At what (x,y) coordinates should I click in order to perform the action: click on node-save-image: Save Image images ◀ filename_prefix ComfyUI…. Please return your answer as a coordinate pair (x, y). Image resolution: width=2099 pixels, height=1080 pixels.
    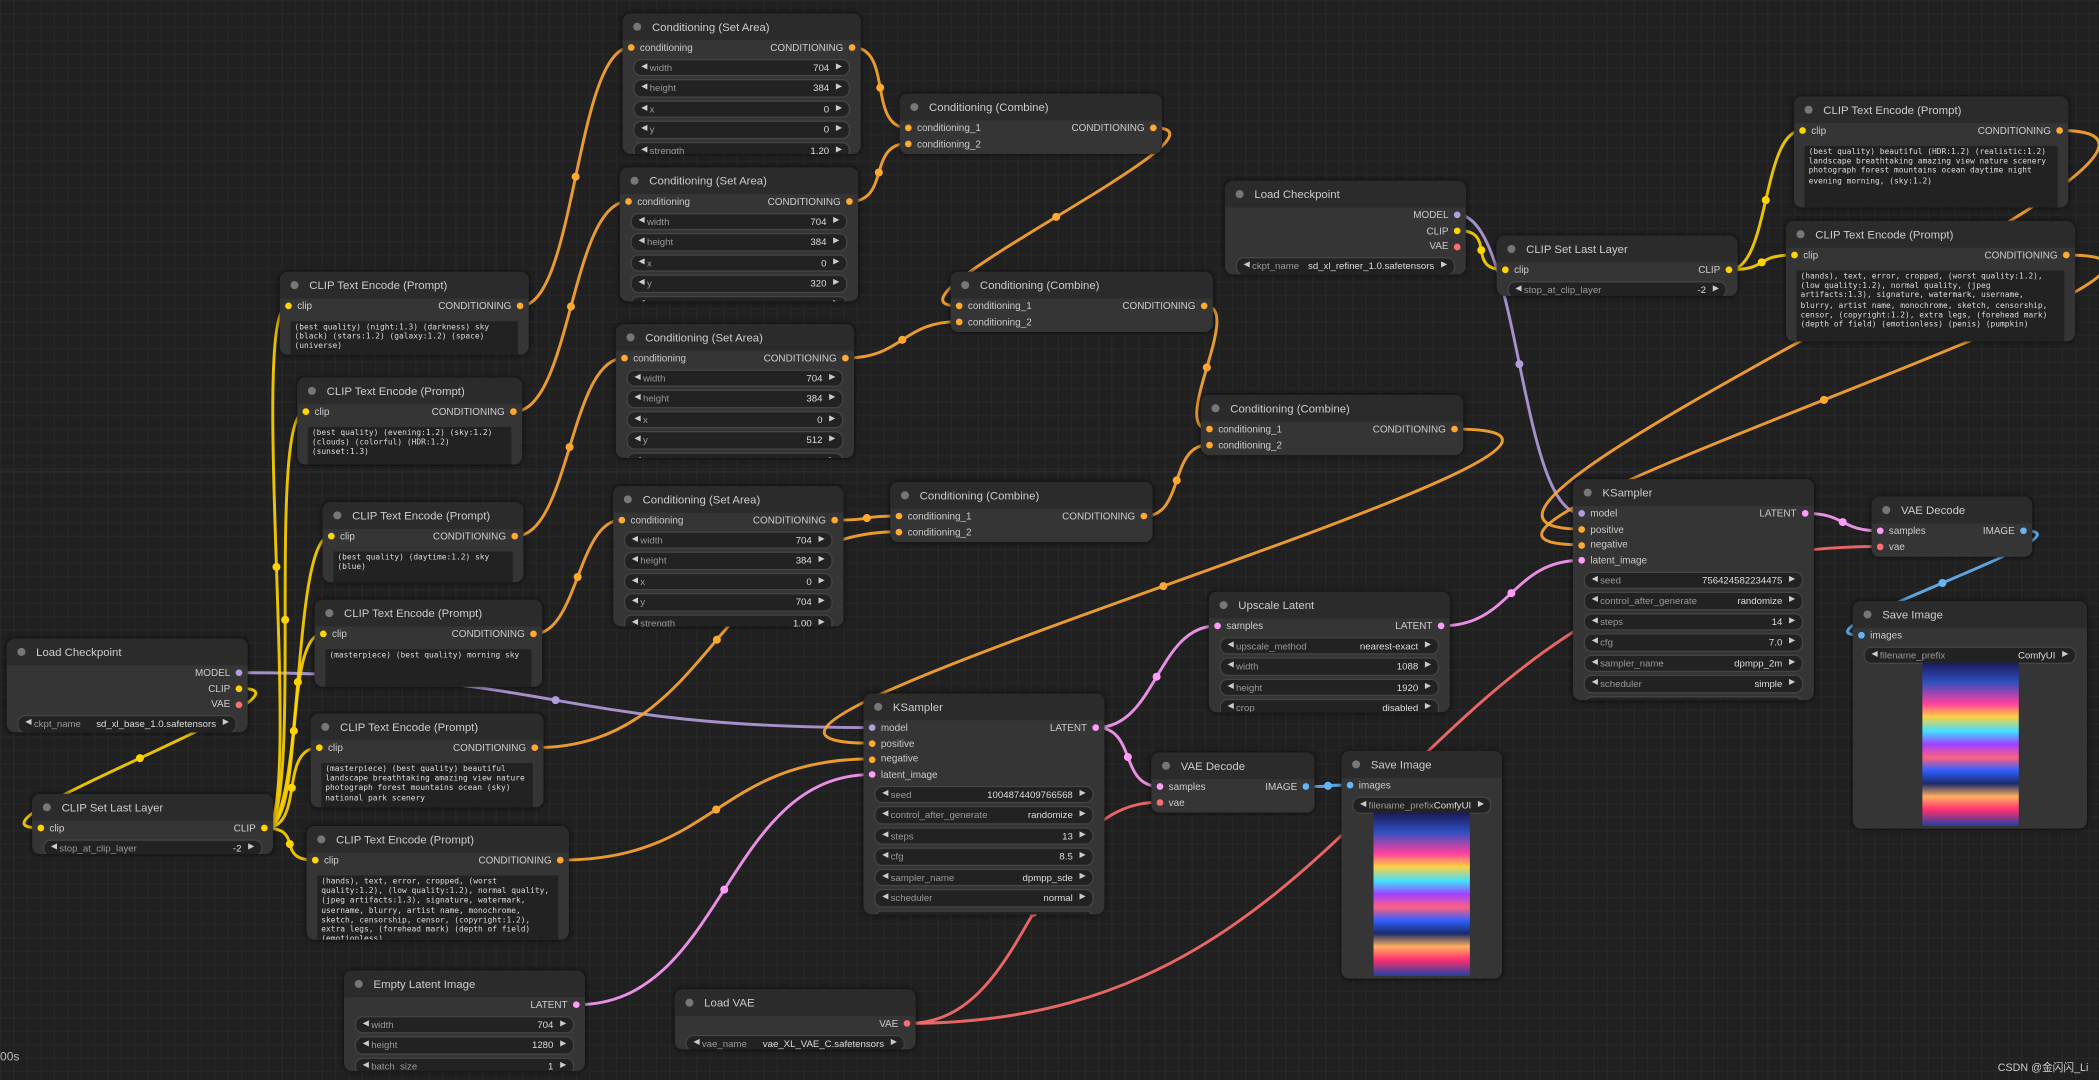
    Looking at the image, I should click on (1970, 715).